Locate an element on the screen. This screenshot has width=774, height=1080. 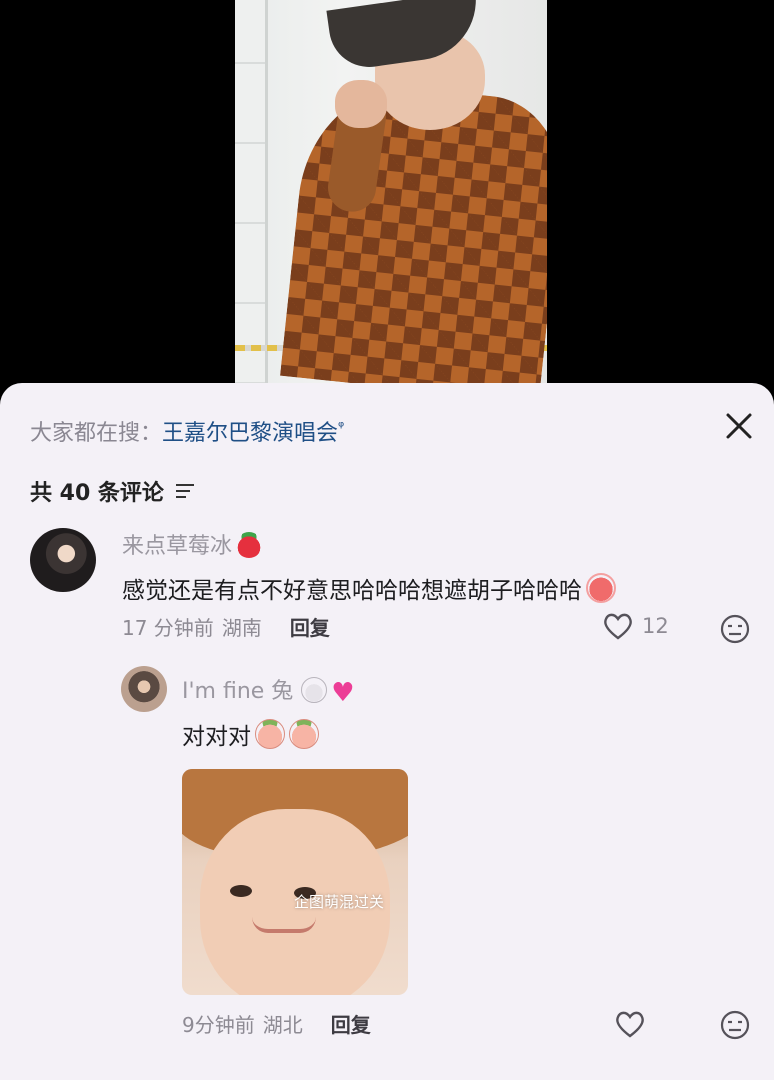
username-text: 来点草莓冰 is located at coordinates (177, 546).